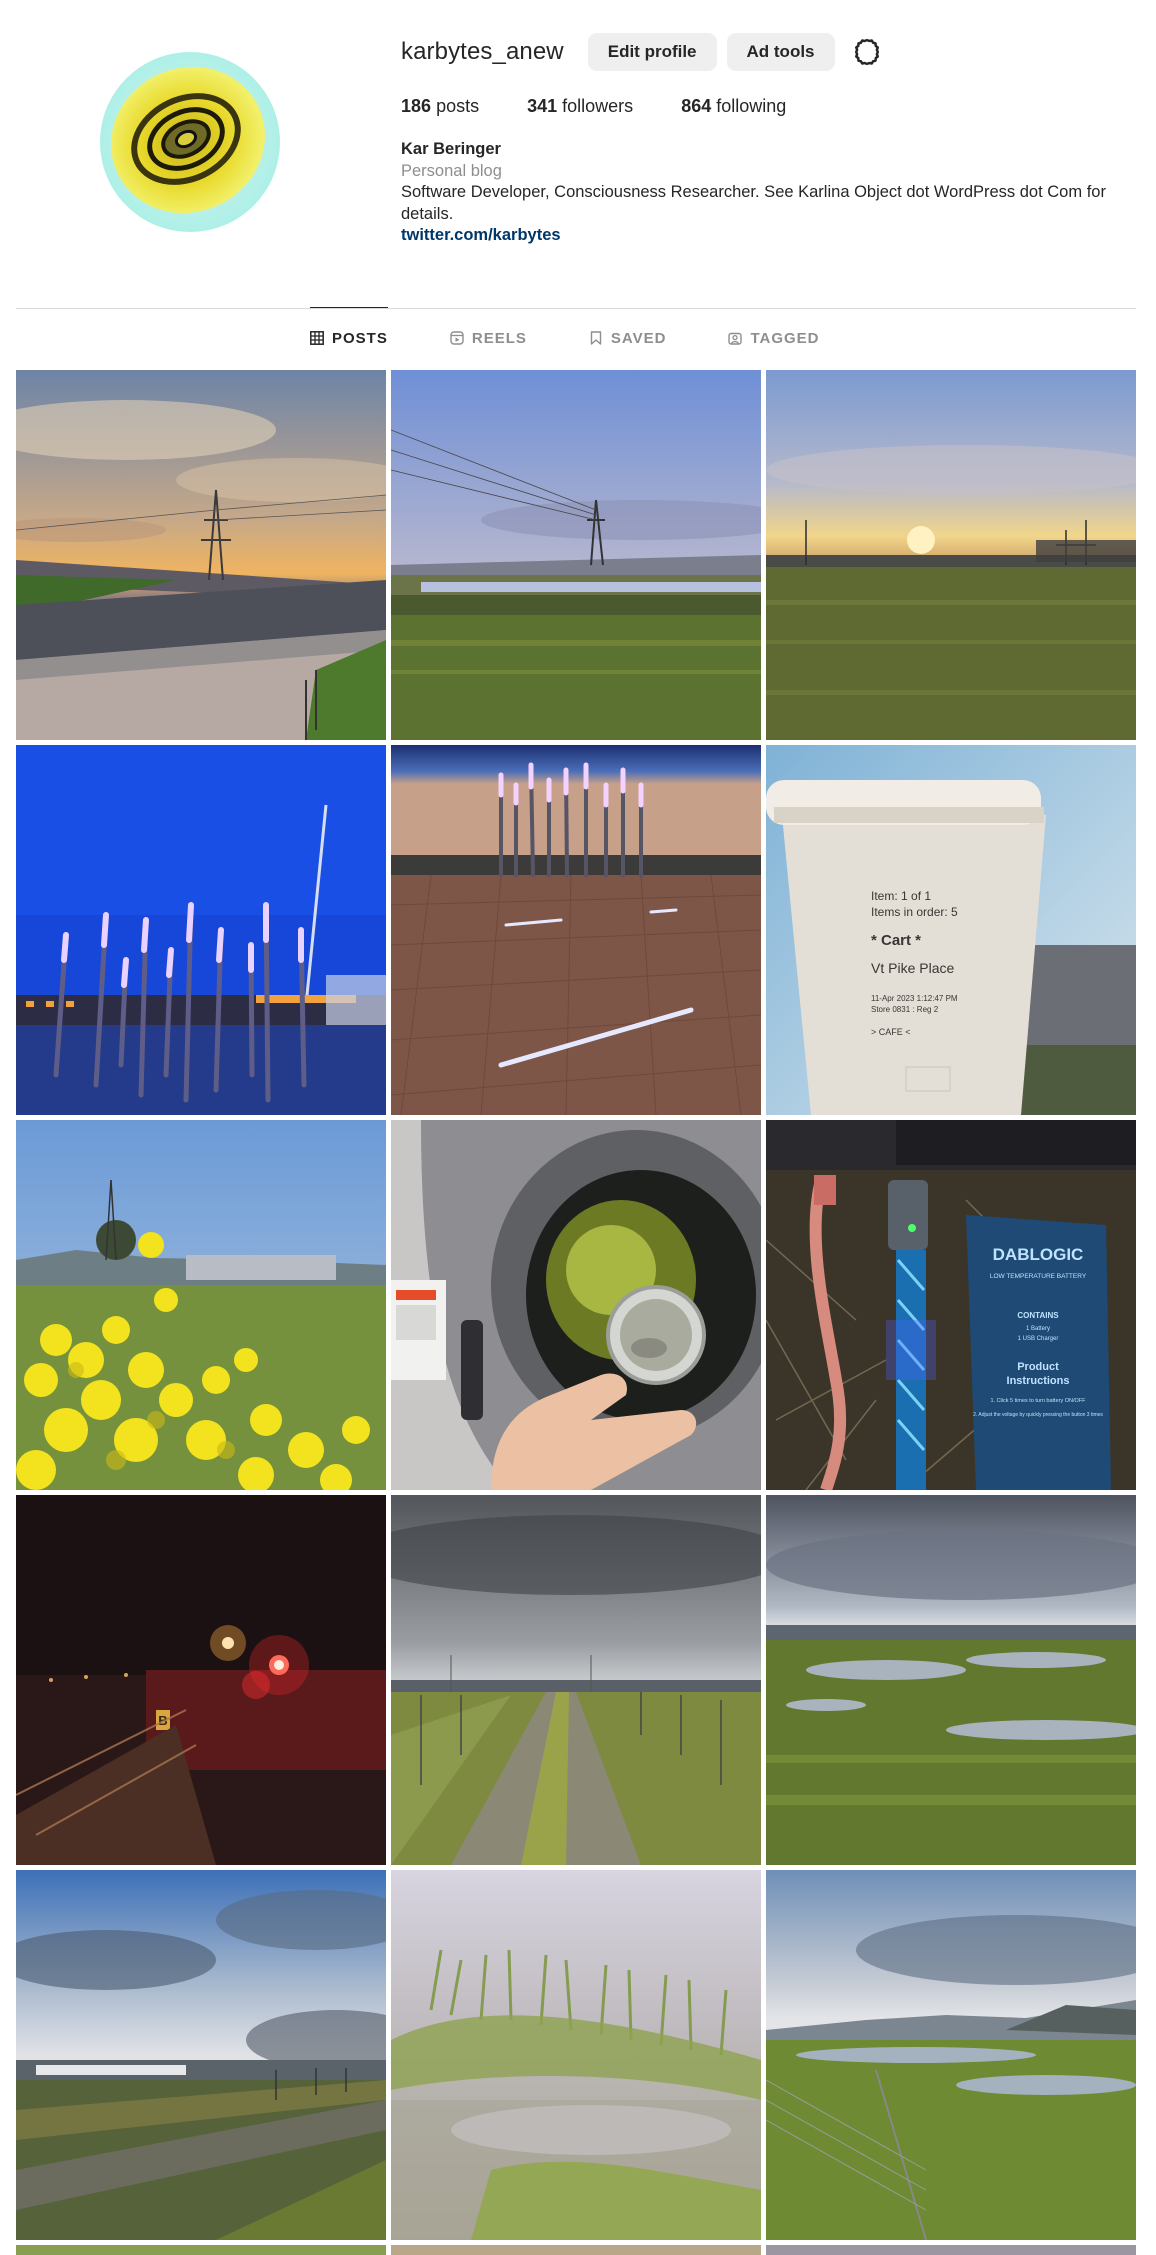 The image size is (1156, 2255). I want to click on cup-label-line: Store 0831 : Reg 2, so click(905, 1009).